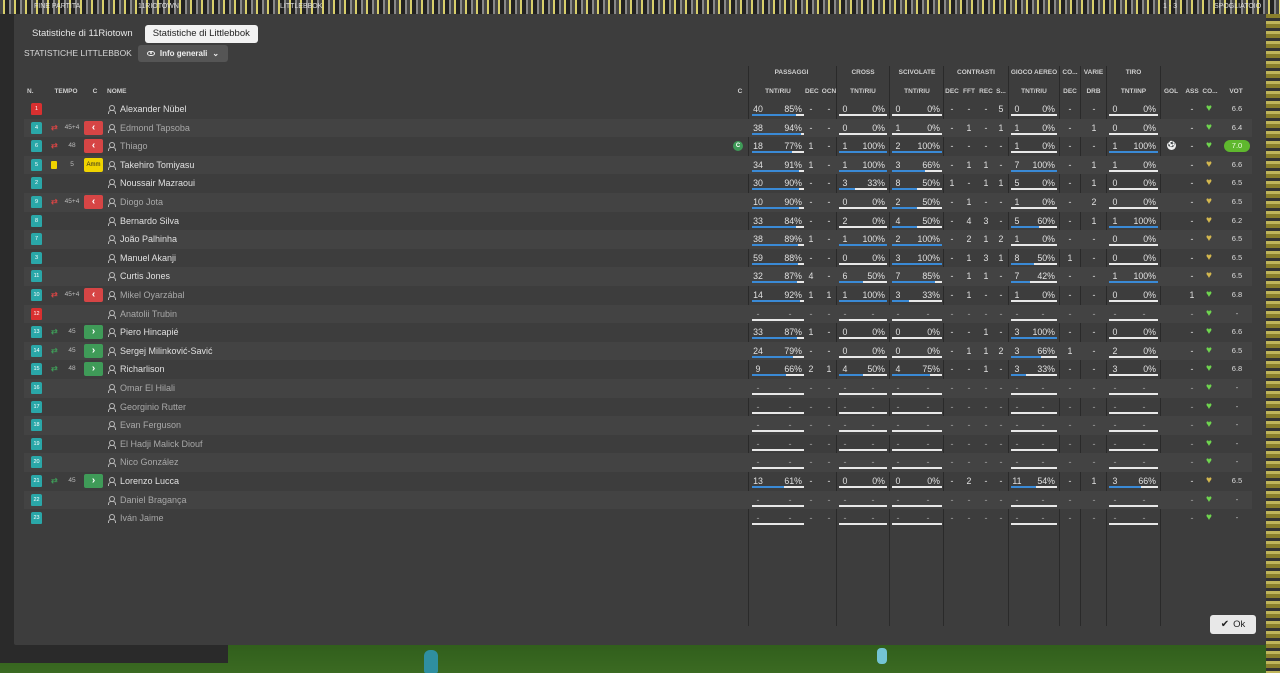 This screenshot has width=1280, height=673. I want to click on player-name: Iván Jaime, so click(142, 518).